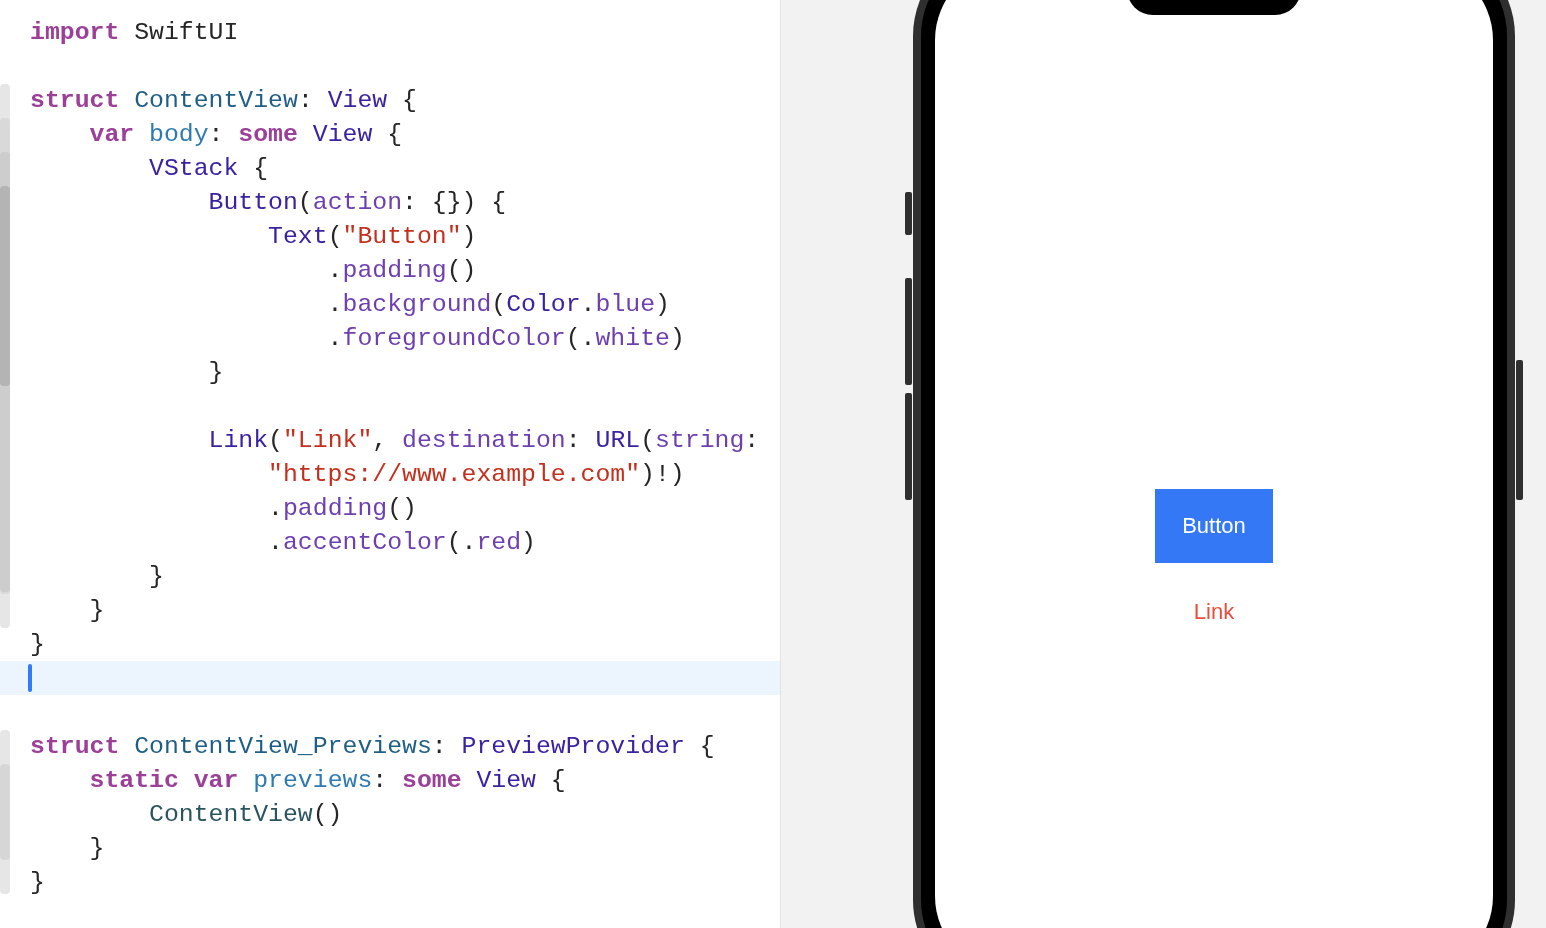 The height and width of the screenshot is (928, 1546). What do you see at coordinates (402, 542) in the screenshot?
I see `code-line: .accentColor(.red)` at bounding box center [402, 542].